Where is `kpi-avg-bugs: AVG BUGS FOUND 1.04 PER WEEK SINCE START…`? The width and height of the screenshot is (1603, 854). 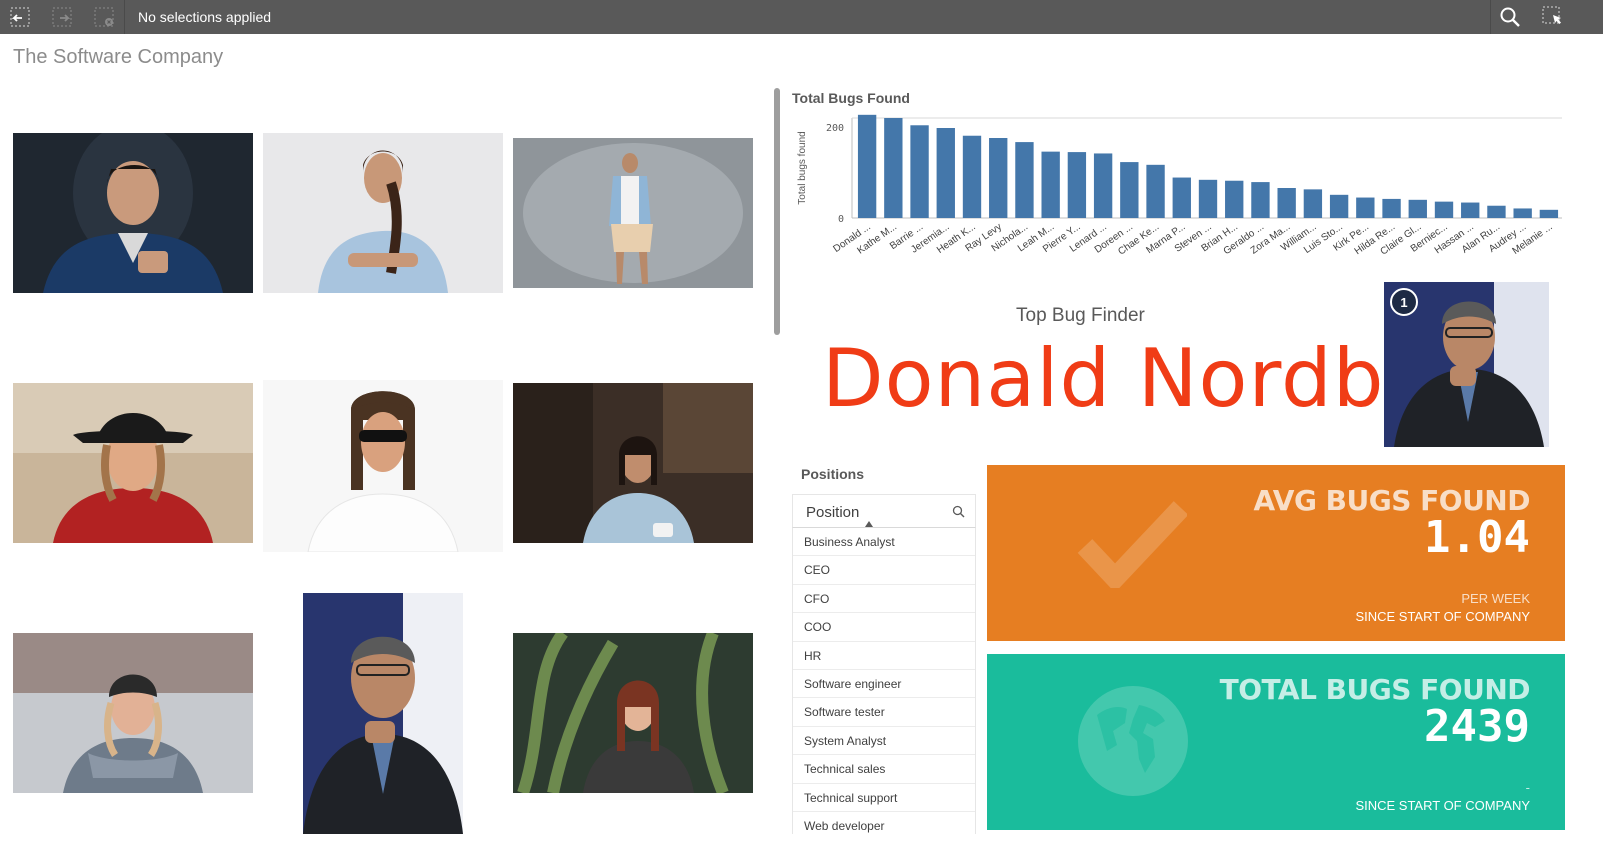
kpi-avg-bugs: AVG BUGS FOUND 1.04 PER WEEK SINCE START… is located at coordinates (1276, 553).